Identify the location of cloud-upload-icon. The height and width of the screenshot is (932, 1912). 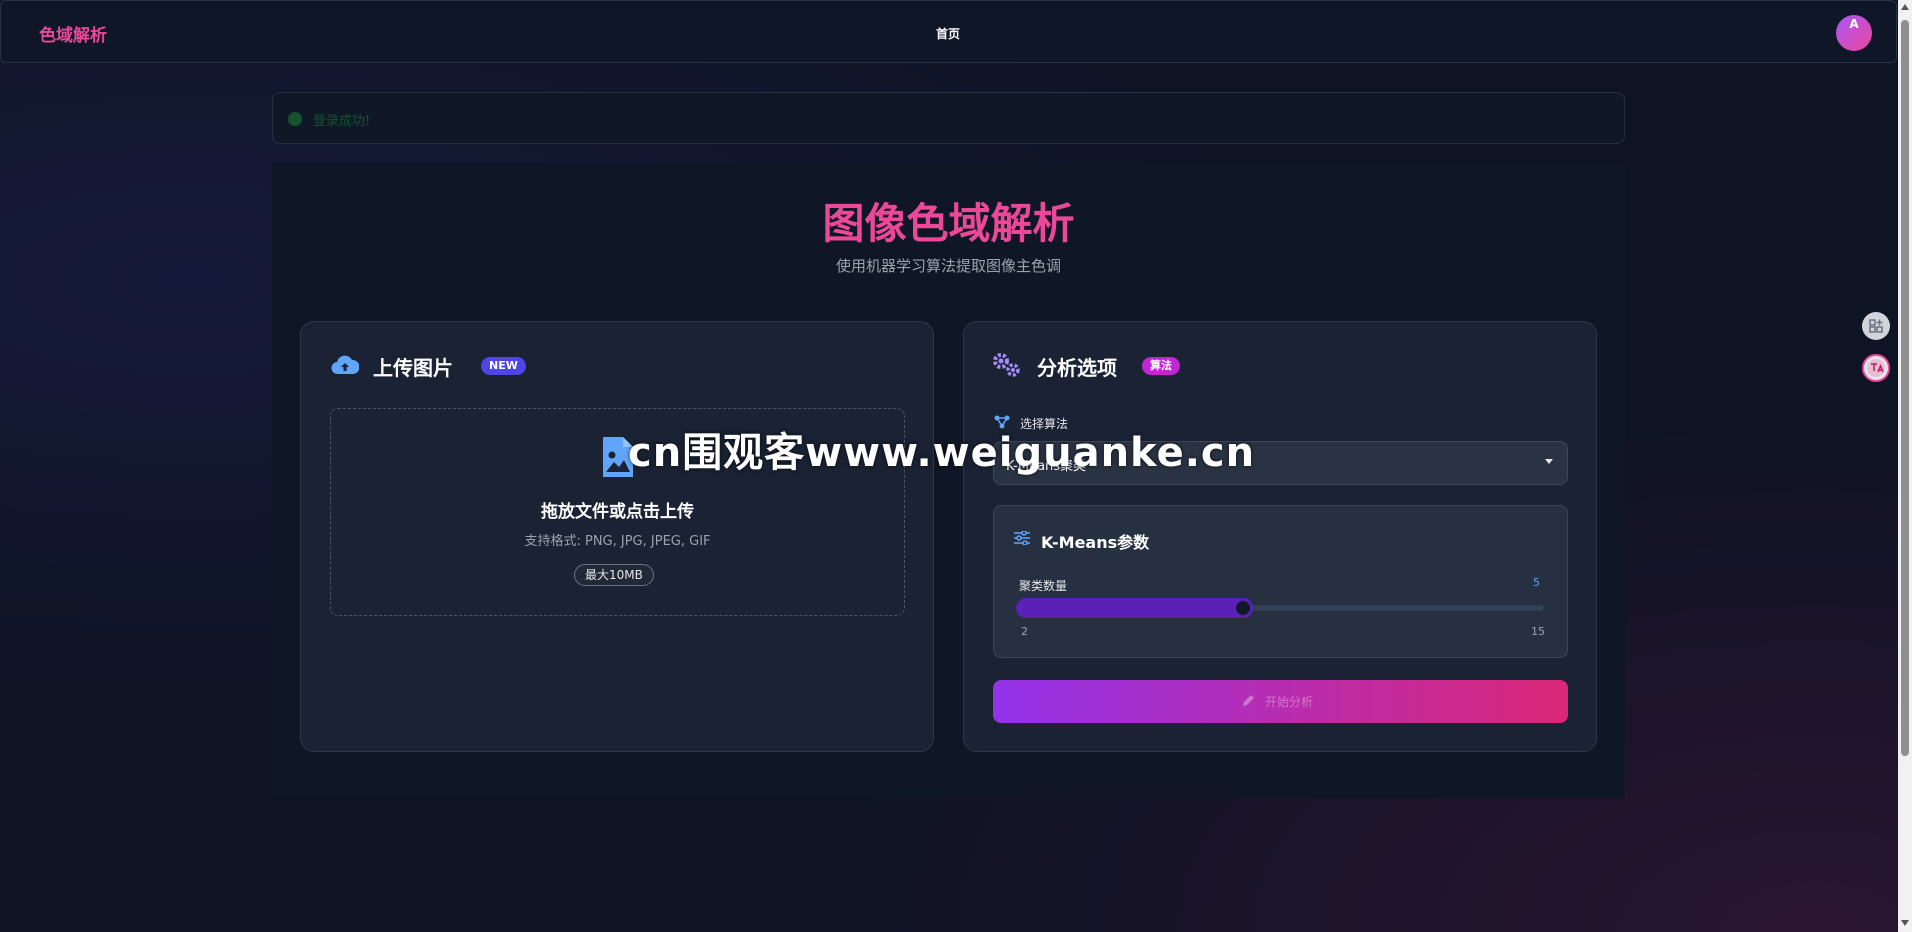
(345, 365).